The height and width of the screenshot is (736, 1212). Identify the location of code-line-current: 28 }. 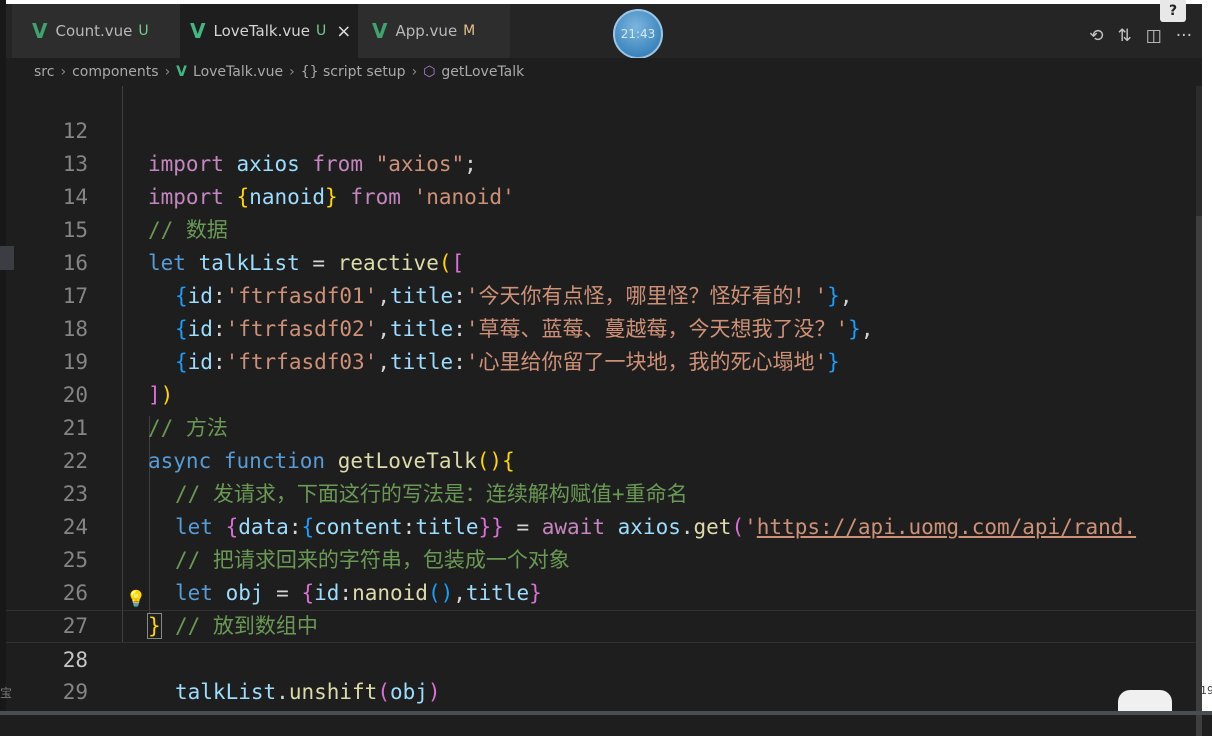
(604, 641).